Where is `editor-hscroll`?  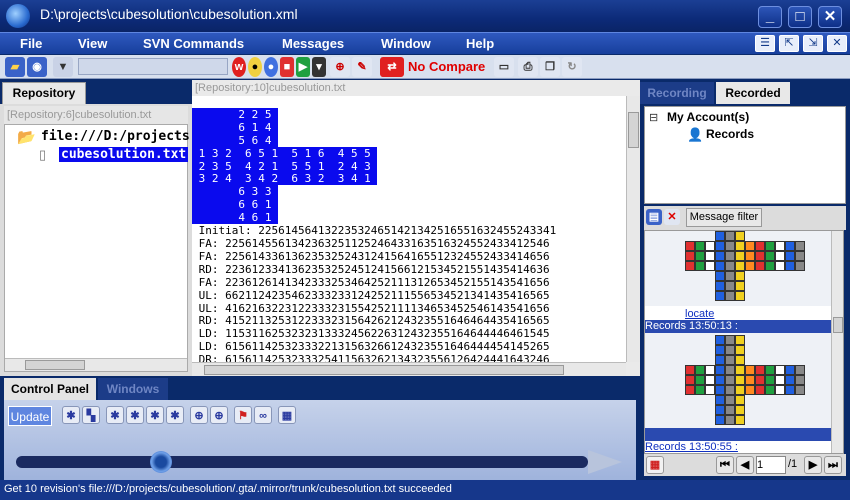 editor-hscroll is located at coordinates (409, 369).